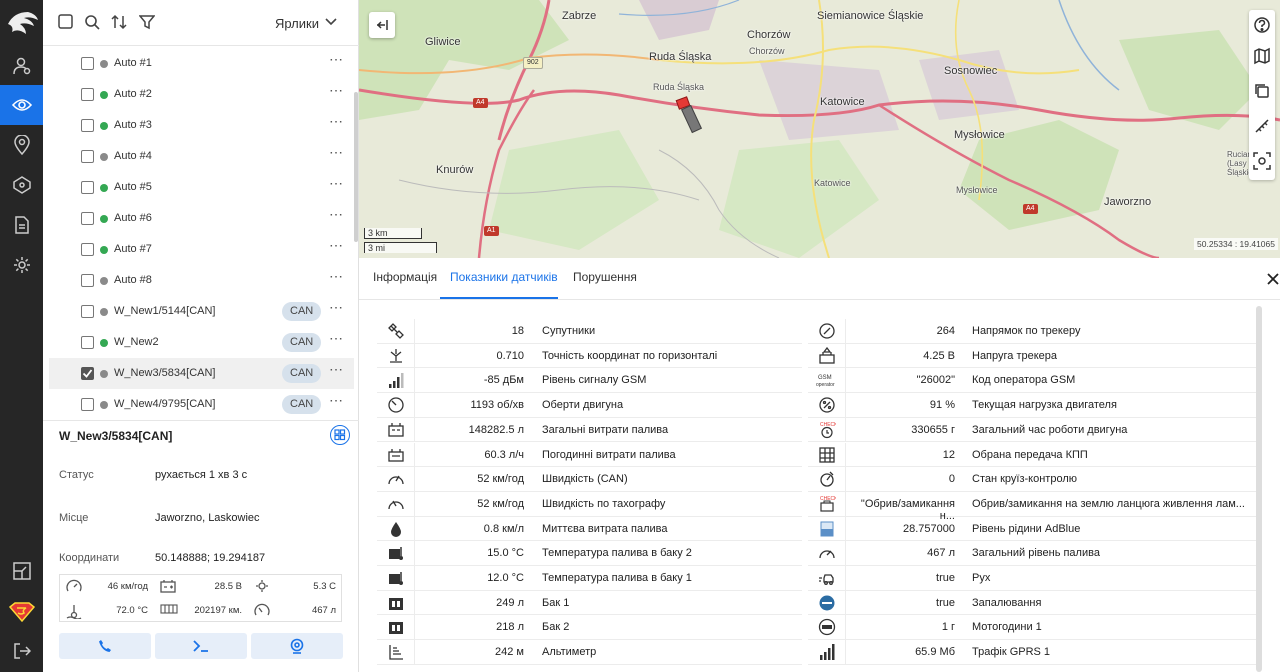 Image resolution: width=1280 pixels, height=672 pixels. I want to click on close-icon, so click(1273, 281).